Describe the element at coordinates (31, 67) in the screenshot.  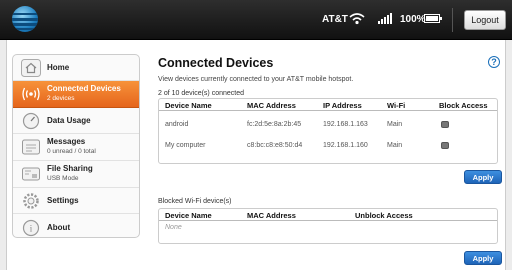
I see `home-icon` at that location.